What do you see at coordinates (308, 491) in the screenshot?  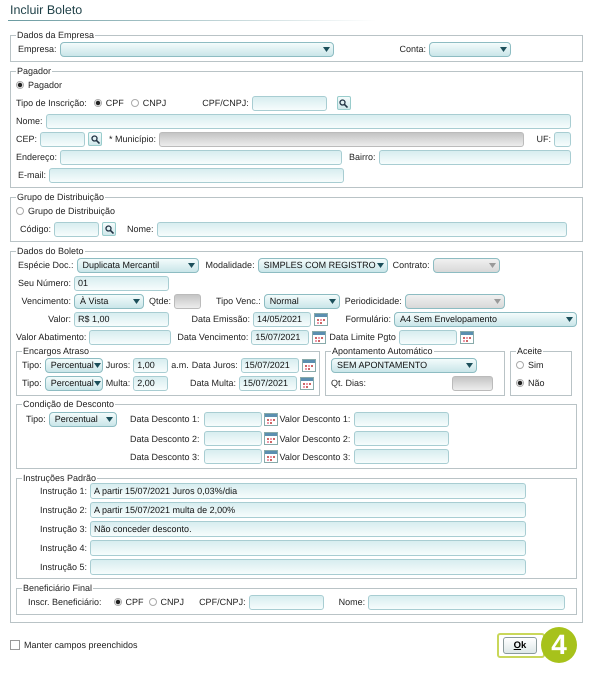 I see `text-field: A partir 15/07/2021 Juros 0,03%/dia` at bounding box center [308, 491].